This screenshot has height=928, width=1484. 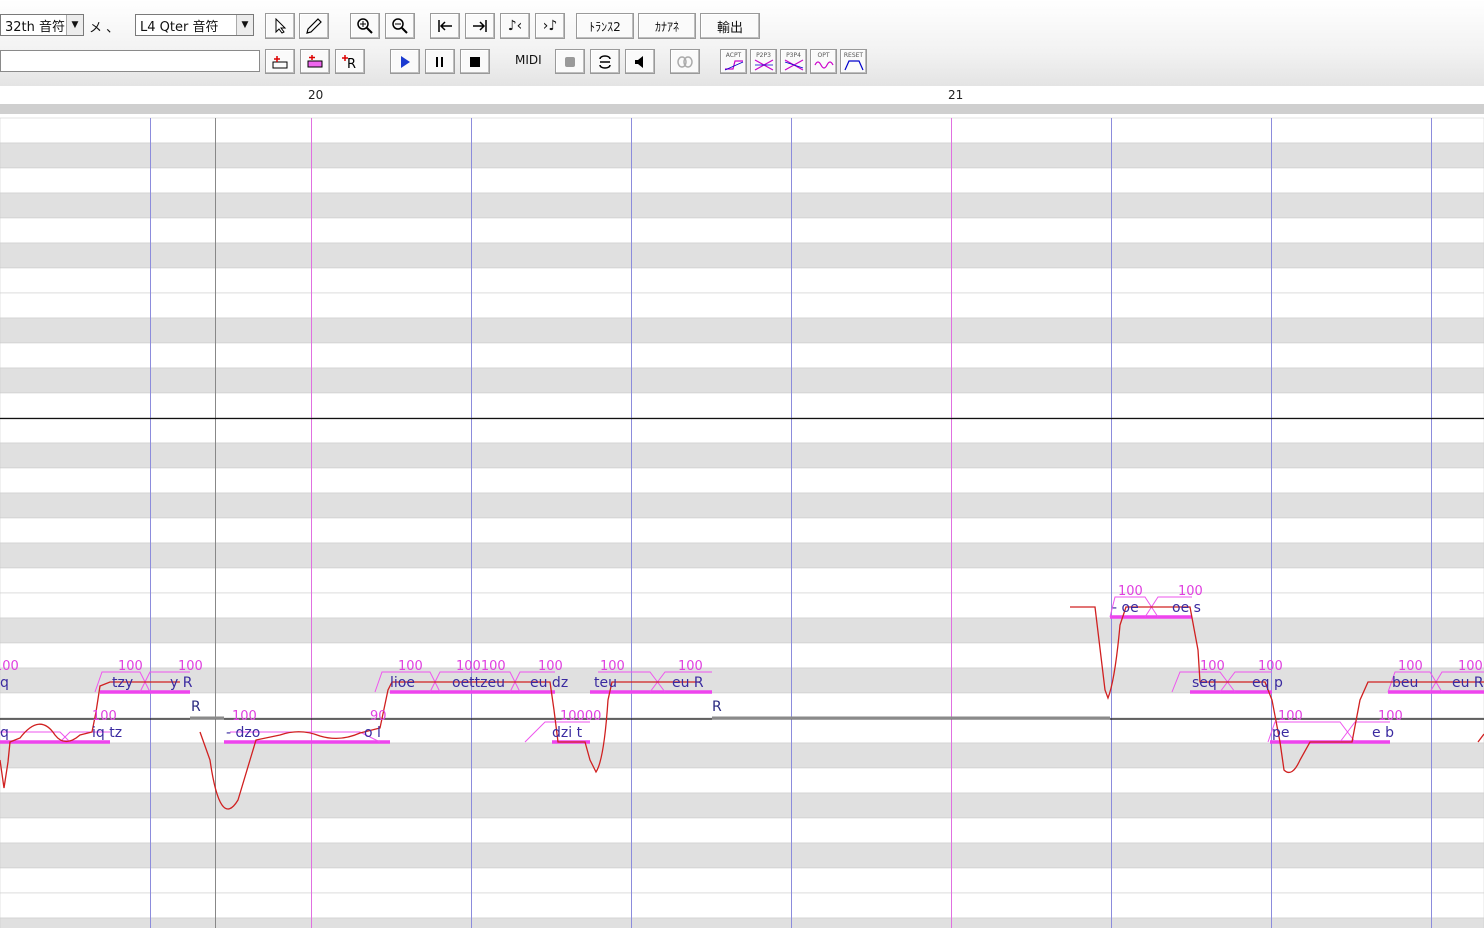 What do you see at coordinates (640, 61) in the screenshot?
I see `speaker-button` at bounding box center [640, 61].